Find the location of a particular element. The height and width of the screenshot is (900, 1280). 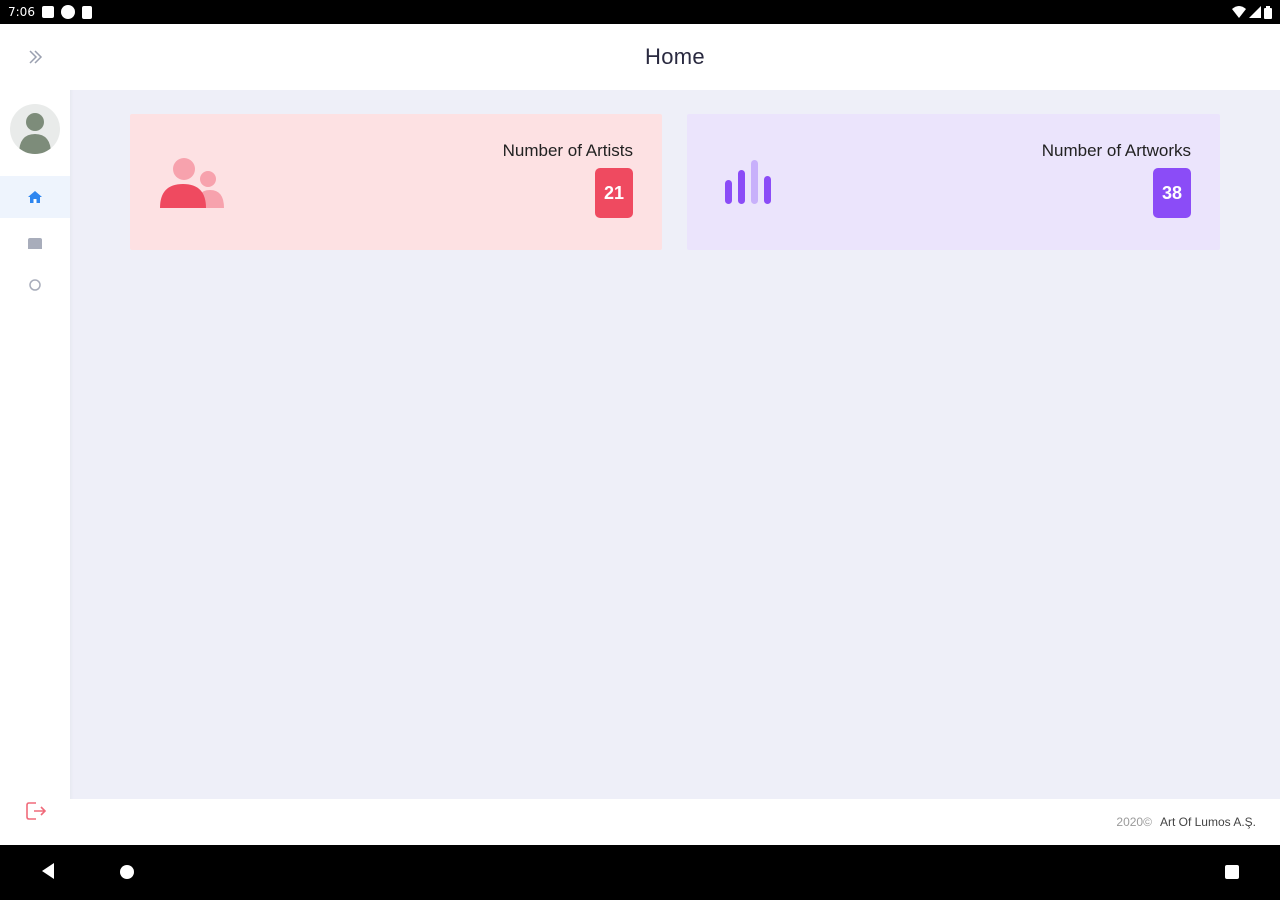

circle-icon is located at coordinates (35, 285).